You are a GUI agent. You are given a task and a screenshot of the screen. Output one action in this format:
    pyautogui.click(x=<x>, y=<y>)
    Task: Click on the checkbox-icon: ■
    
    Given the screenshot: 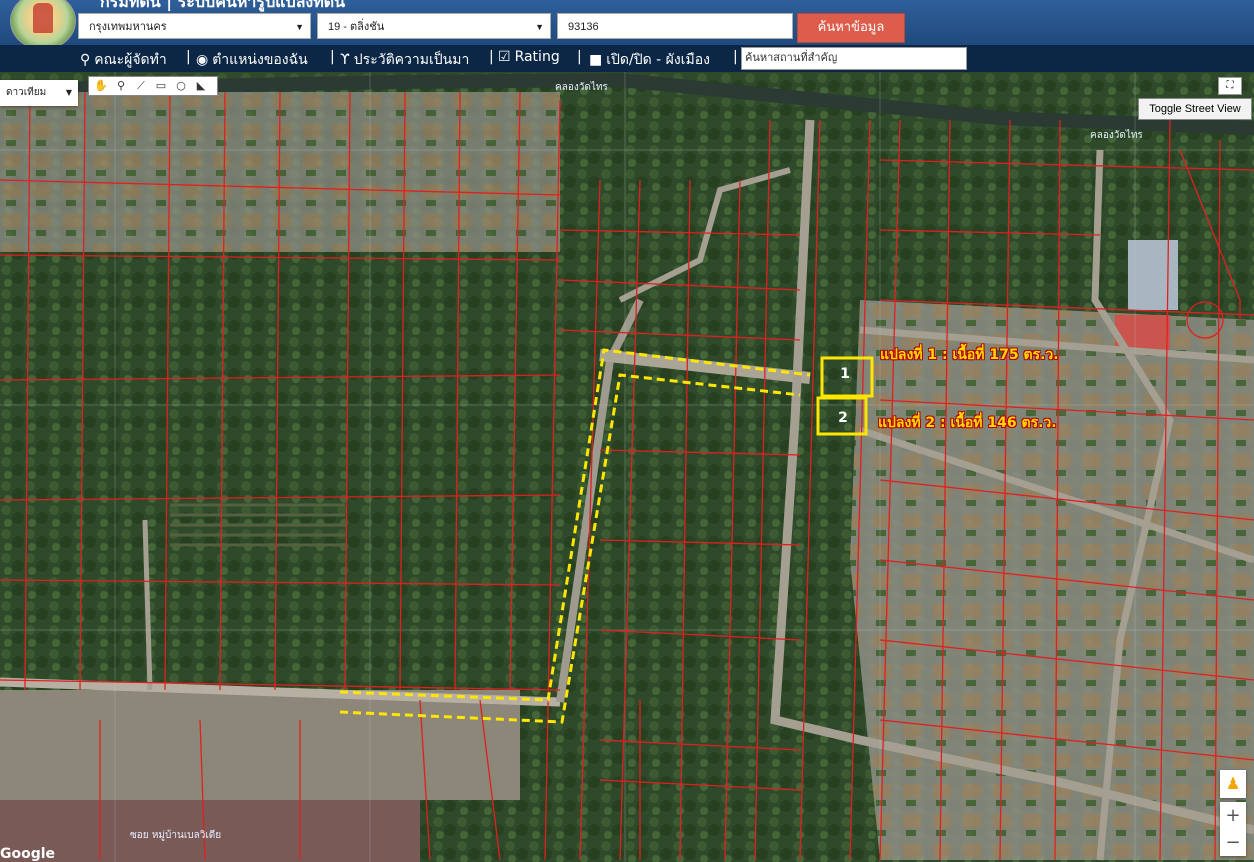 What is the action you would take?
    pyautogui.click(x=595, y=60)
    